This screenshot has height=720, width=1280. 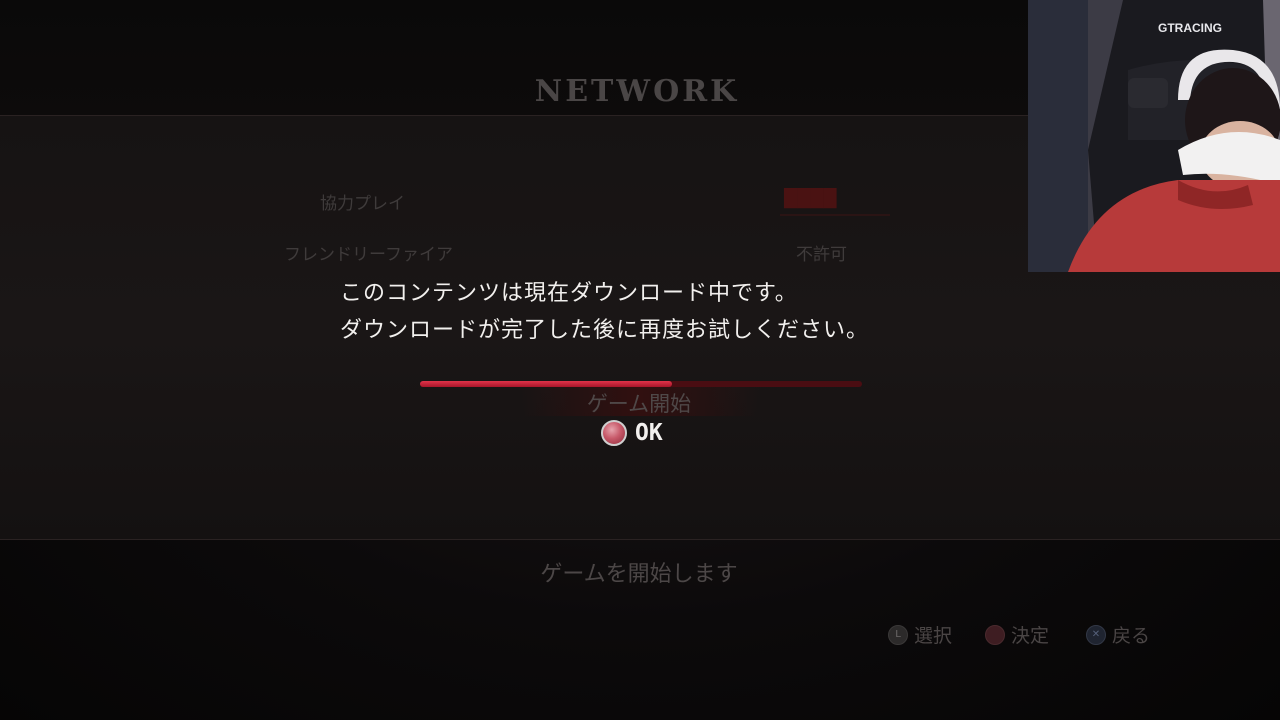 What do you see at coordinates (810, 199) in the screenshot?
I see `menu-item-coop-value: ████` at bounding box center [810, 199].